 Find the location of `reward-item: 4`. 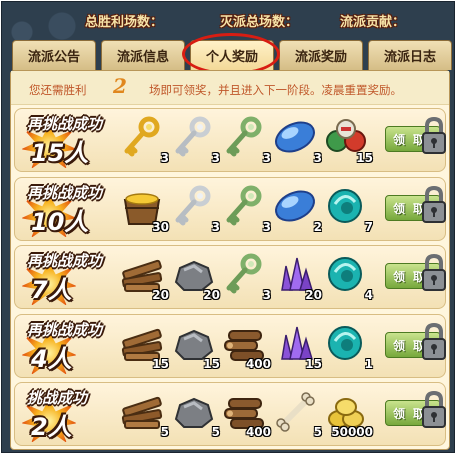

reward-item: 4 is located at coordinates (349, 278).